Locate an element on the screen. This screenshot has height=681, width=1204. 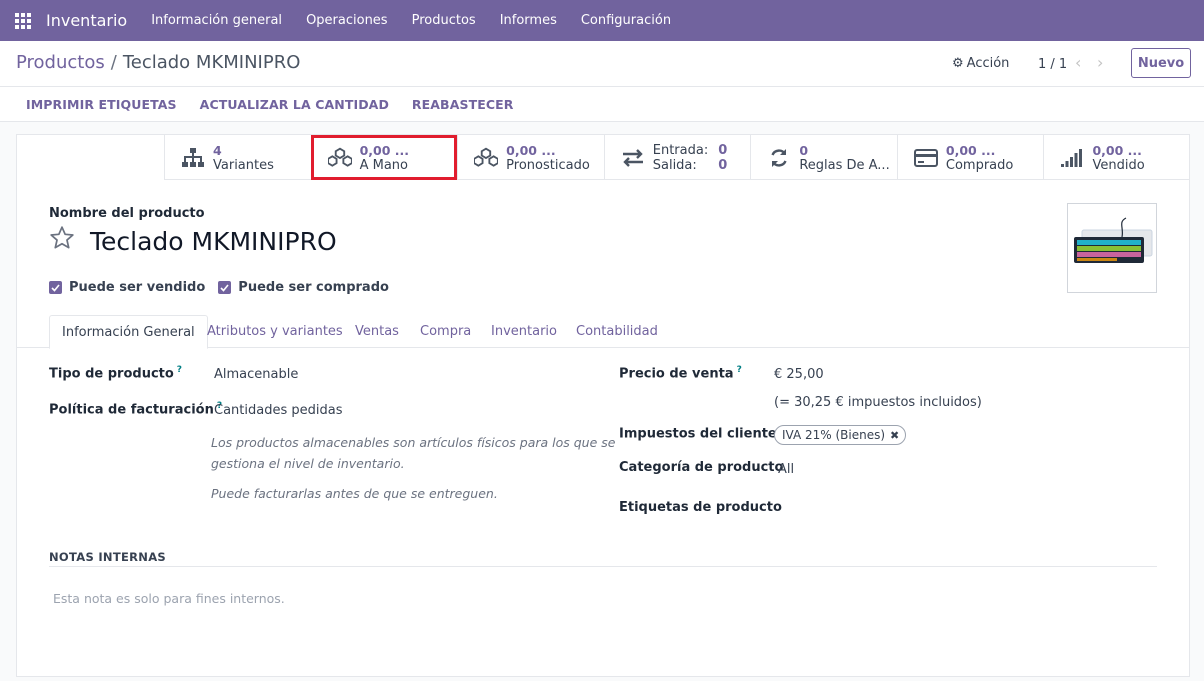
can-be-purchased-label: Puede ser comprado is located at coordinates (313, 287).